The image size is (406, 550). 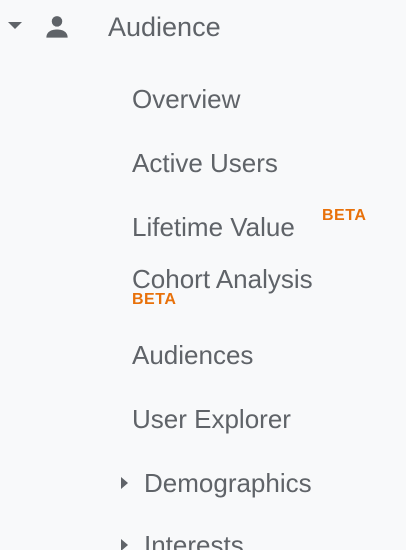 I want to click on nav-item-cohort-analysis: Cohort Analysis BETA, so click(x=222, y=285).